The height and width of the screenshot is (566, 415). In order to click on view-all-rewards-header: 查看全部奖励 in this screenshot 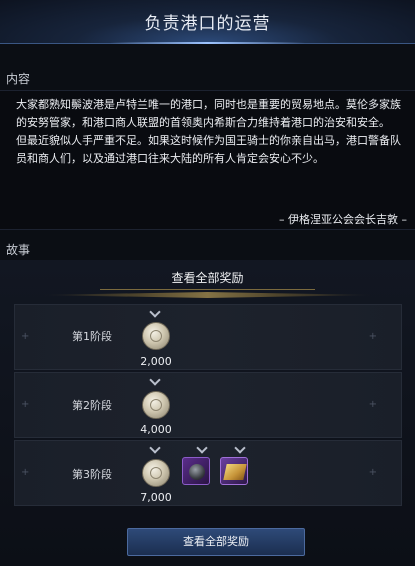, I will do `click(207, 278)`.